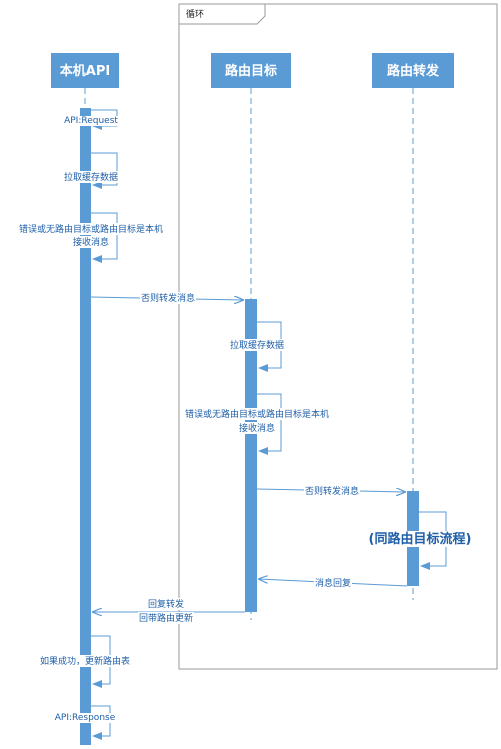  I want to click on msg-else-forward-2: 否则转发消息, so click(332, 491).